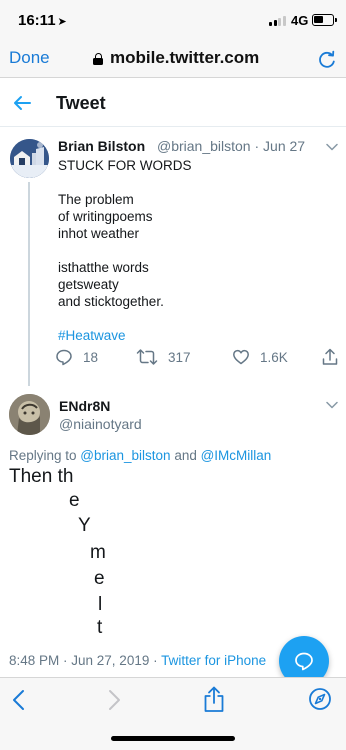 The height and width of the screenshot is (750, 346). I want to click on mention-link: @brian_bilston, so click(125, 455).